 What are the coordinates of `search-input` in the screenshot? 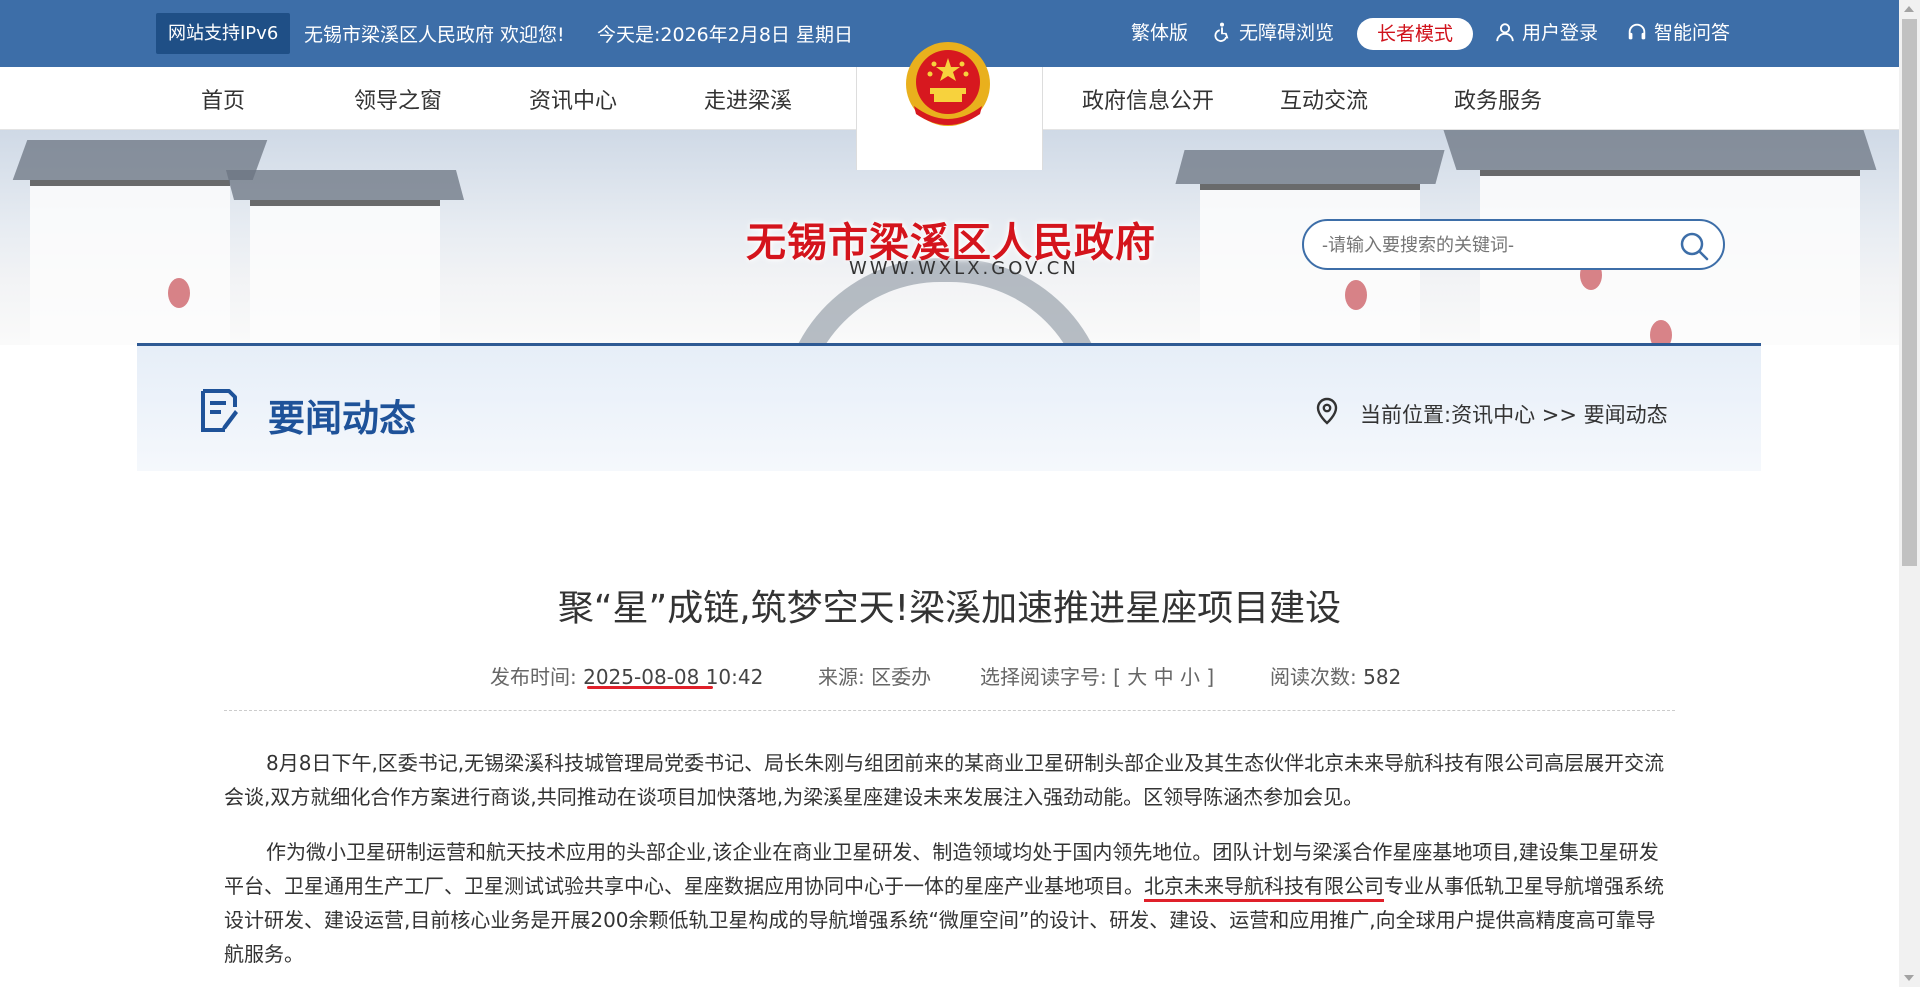 It's located at (1492, 245).